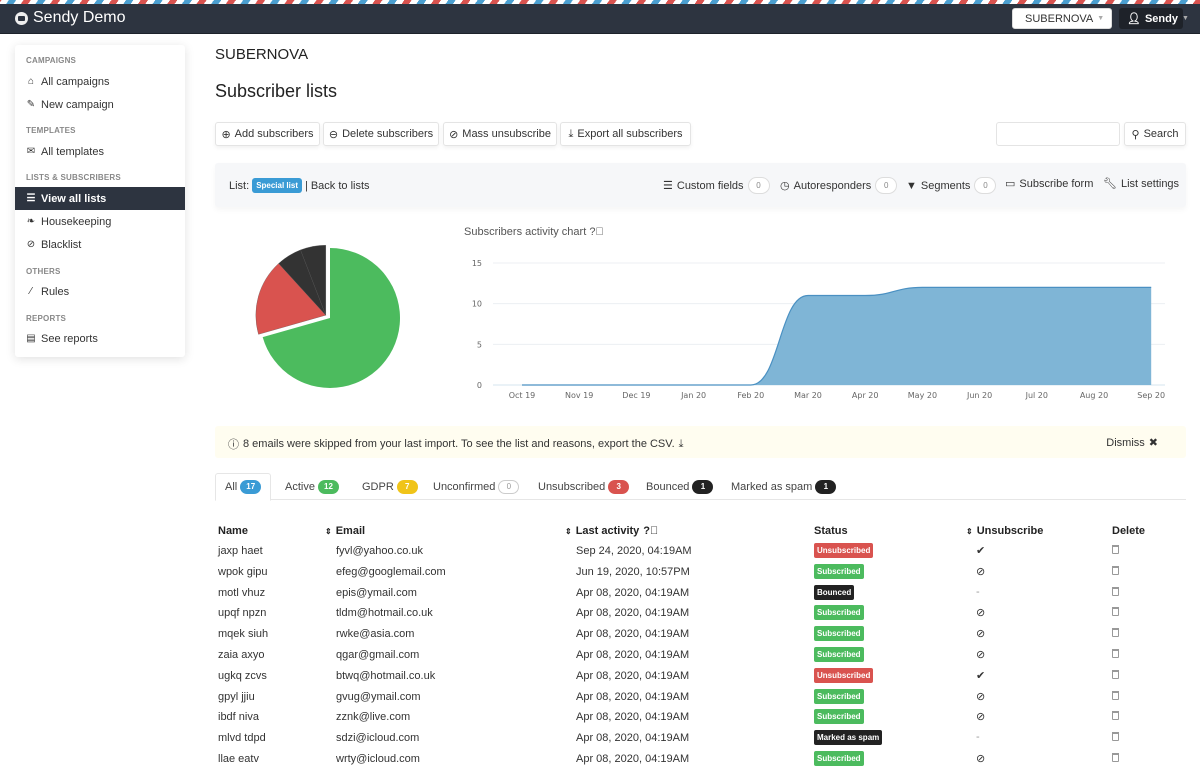 Image resolution: width=1200 pixels, height=771 pixels. What do you see at coordinates (267, 134) in the screenshot?
I see `add-subscribers-button: ⊕ Add subscribers` at bounding box center [267, 134].